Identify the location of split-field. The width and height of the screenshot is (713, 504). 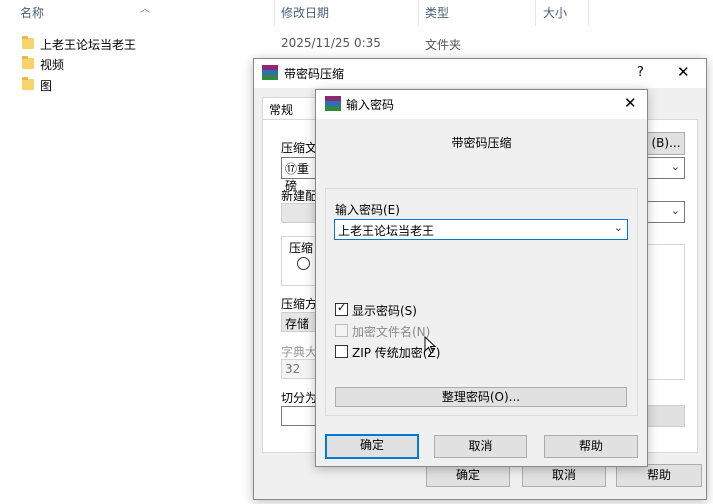
(300, 416).